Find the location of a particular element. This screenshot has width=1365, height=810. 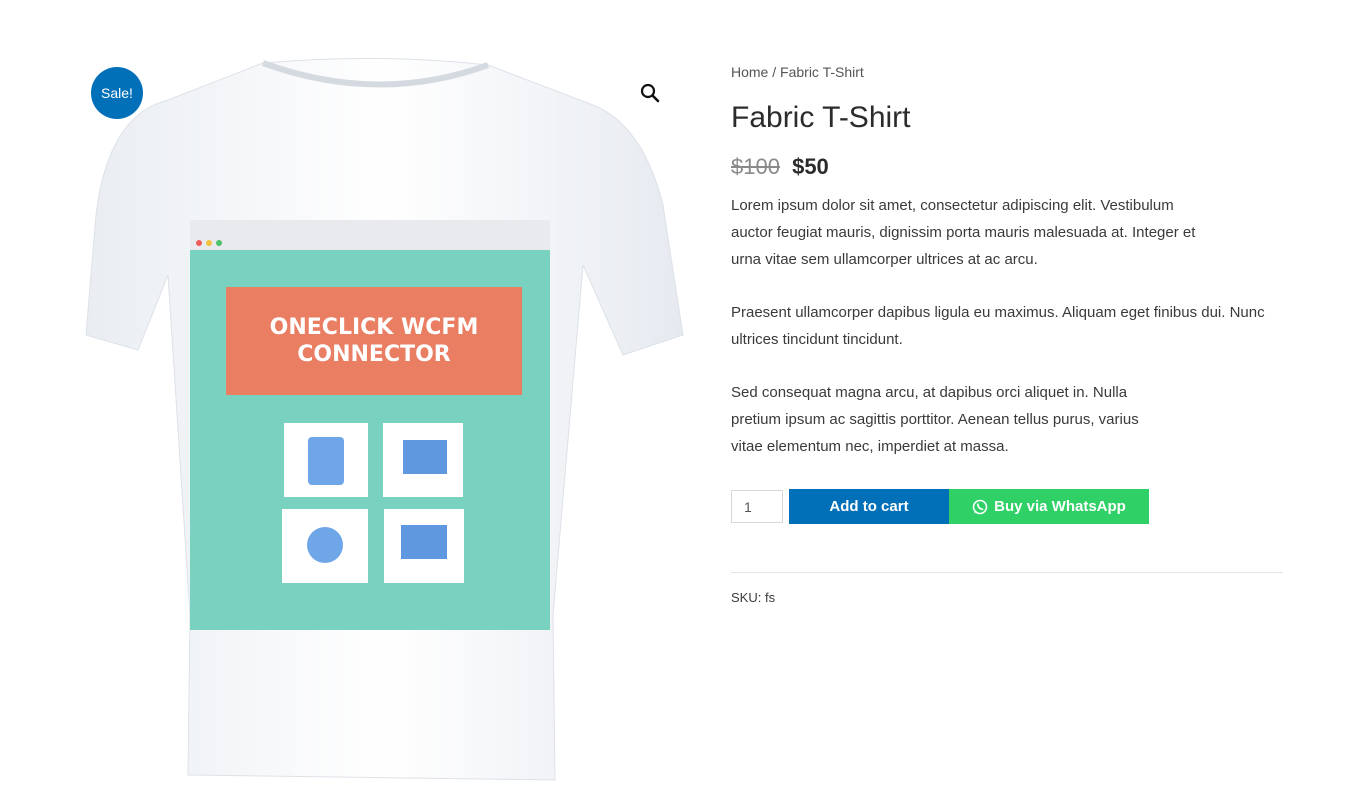

buy-via-whatsapp-button: Buy via WhatsApp is located at coordinates (1049, 506).